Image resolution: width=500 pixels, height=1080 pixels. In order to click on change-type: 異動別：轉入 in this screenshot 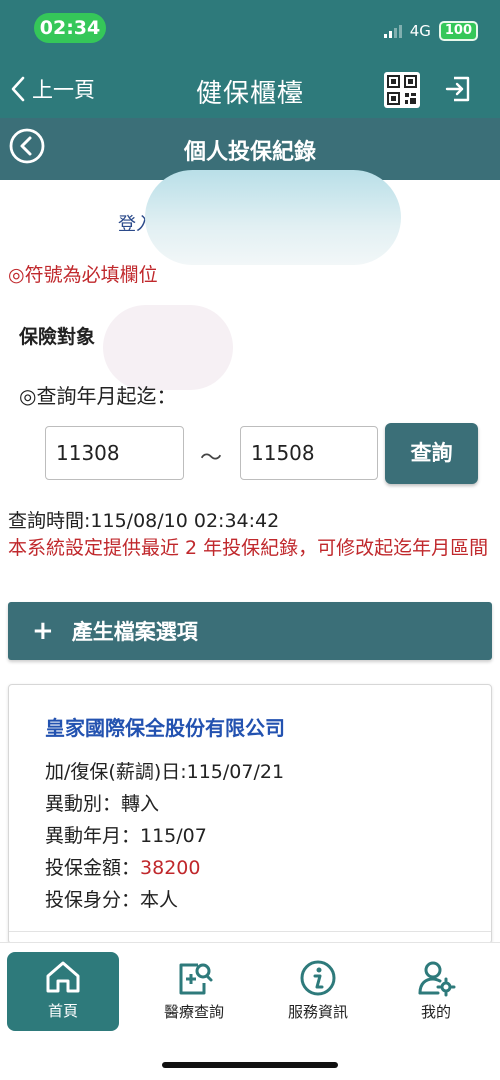, I will do `click(102, 804)`.